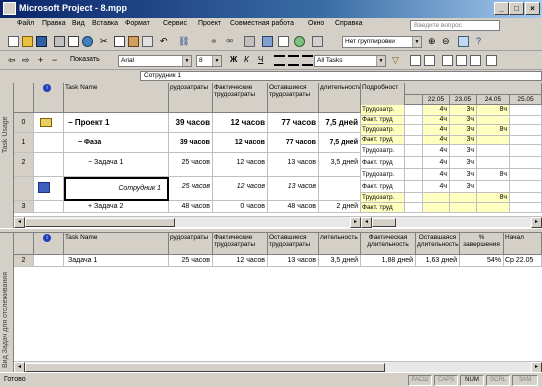 The width and height of the screenshot is (542, 387). What do you see at coordinates (73, 41) in the screenshot?
I see `print-preview-icon` at bounding box center [73, 41].